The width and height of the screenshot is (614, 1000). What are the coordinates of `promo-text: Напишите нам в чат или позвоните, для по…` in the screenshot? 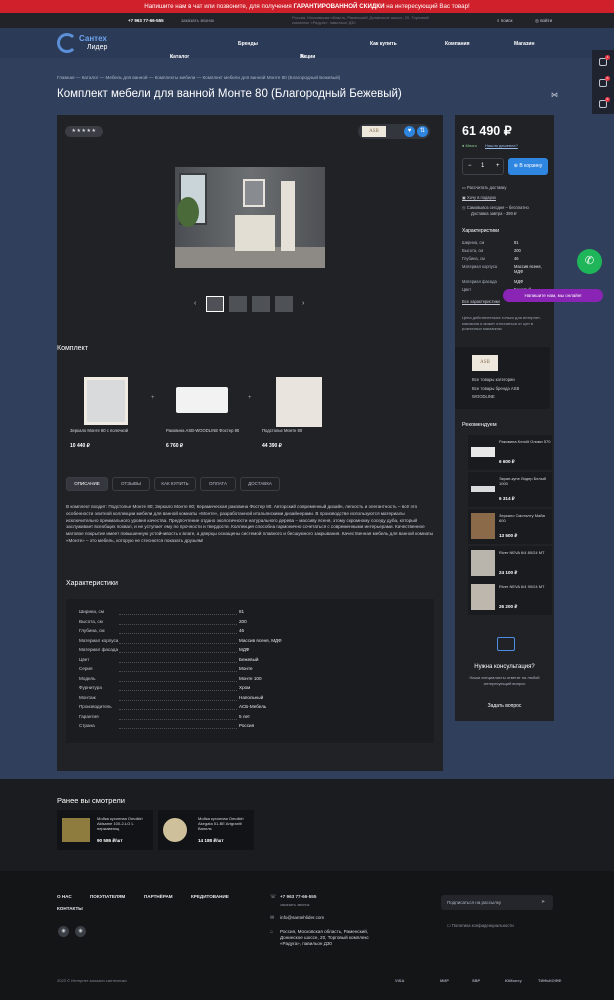 It's located at (219, 6).